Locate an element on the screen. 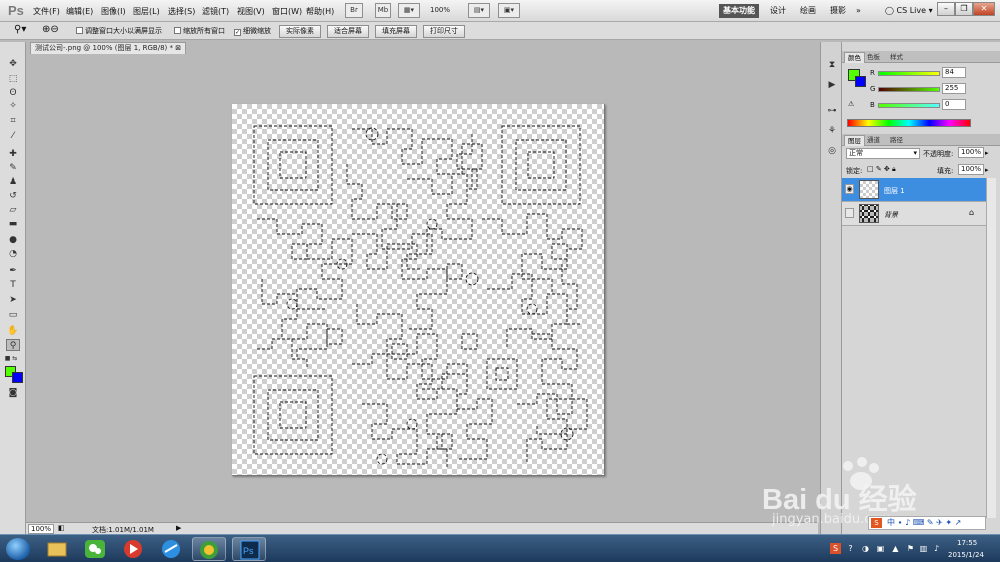 This screenshot has width=1000, height=562. zoom-tool-icon: ⚲ is located at coordinates (13, 345).